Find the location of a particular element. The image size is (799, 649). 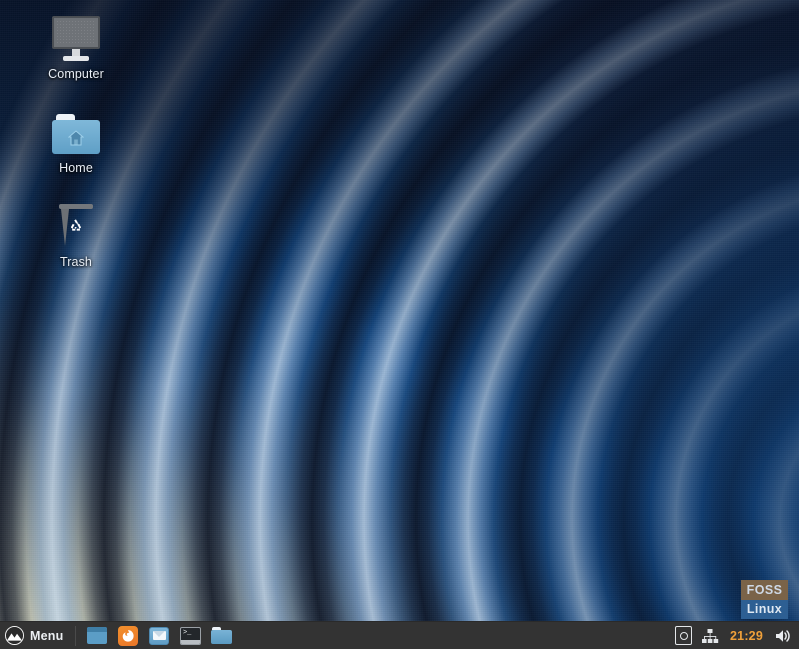

system-tray: 21:29 is located at coordinates (737, 636).